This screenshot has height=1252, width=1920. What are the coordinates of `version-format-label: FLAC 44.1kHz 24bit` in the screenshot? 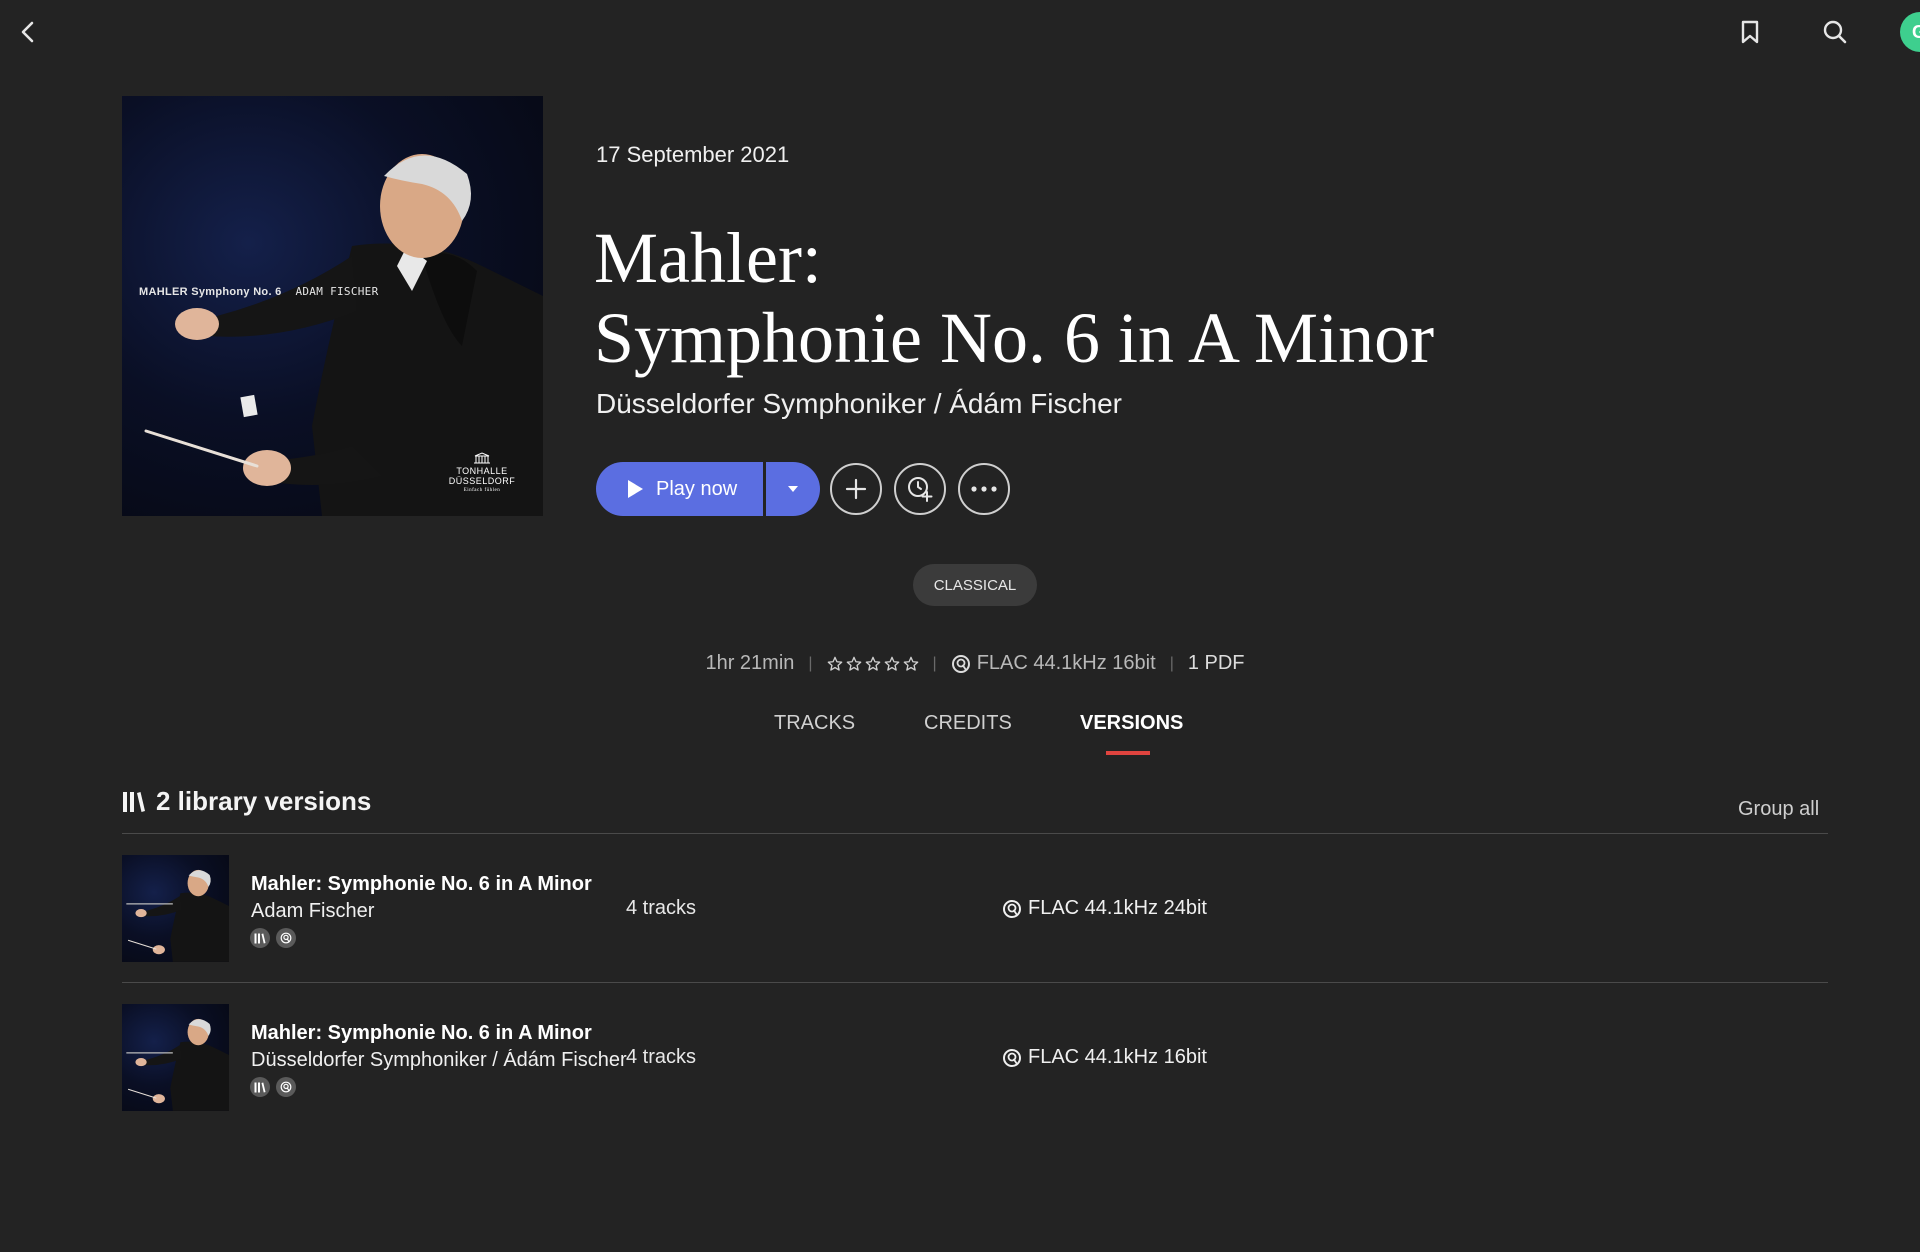 It's located at (1117, 908).